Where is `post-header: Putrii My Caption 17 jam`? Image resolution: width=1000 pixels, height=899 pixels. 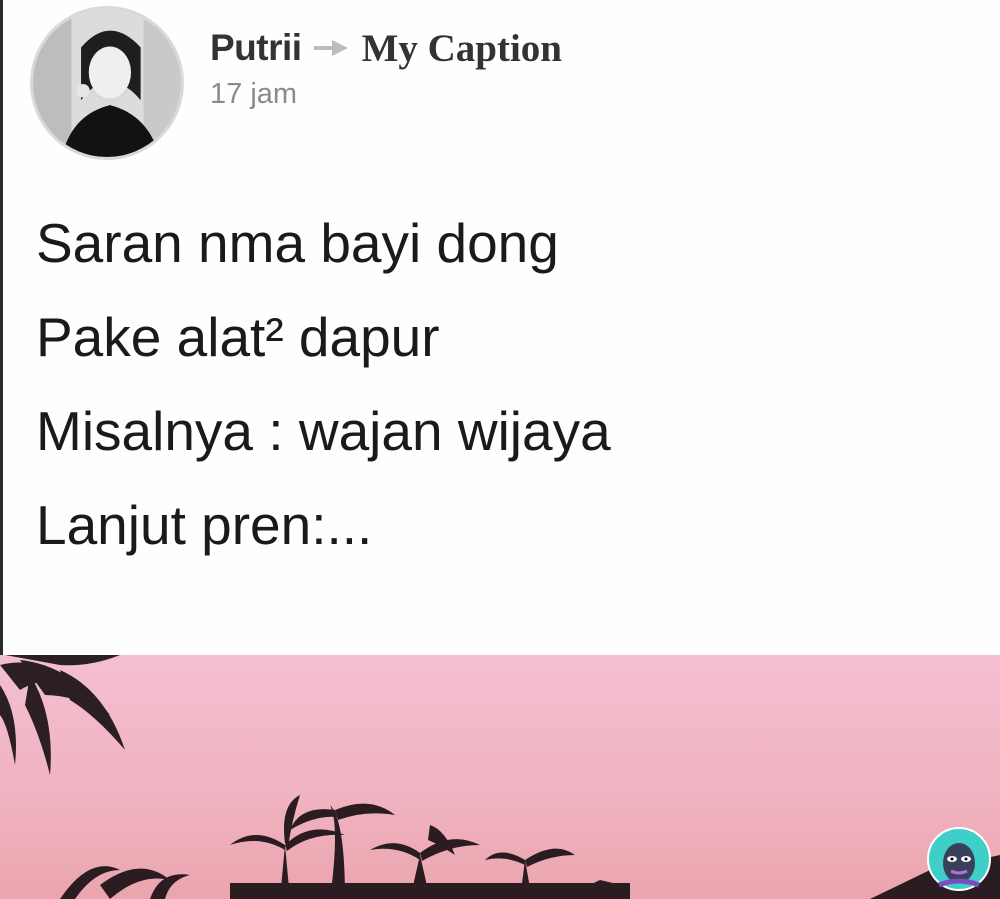 post-header: Putrii My Caption 17 jam is located at coordinates (296, 83).